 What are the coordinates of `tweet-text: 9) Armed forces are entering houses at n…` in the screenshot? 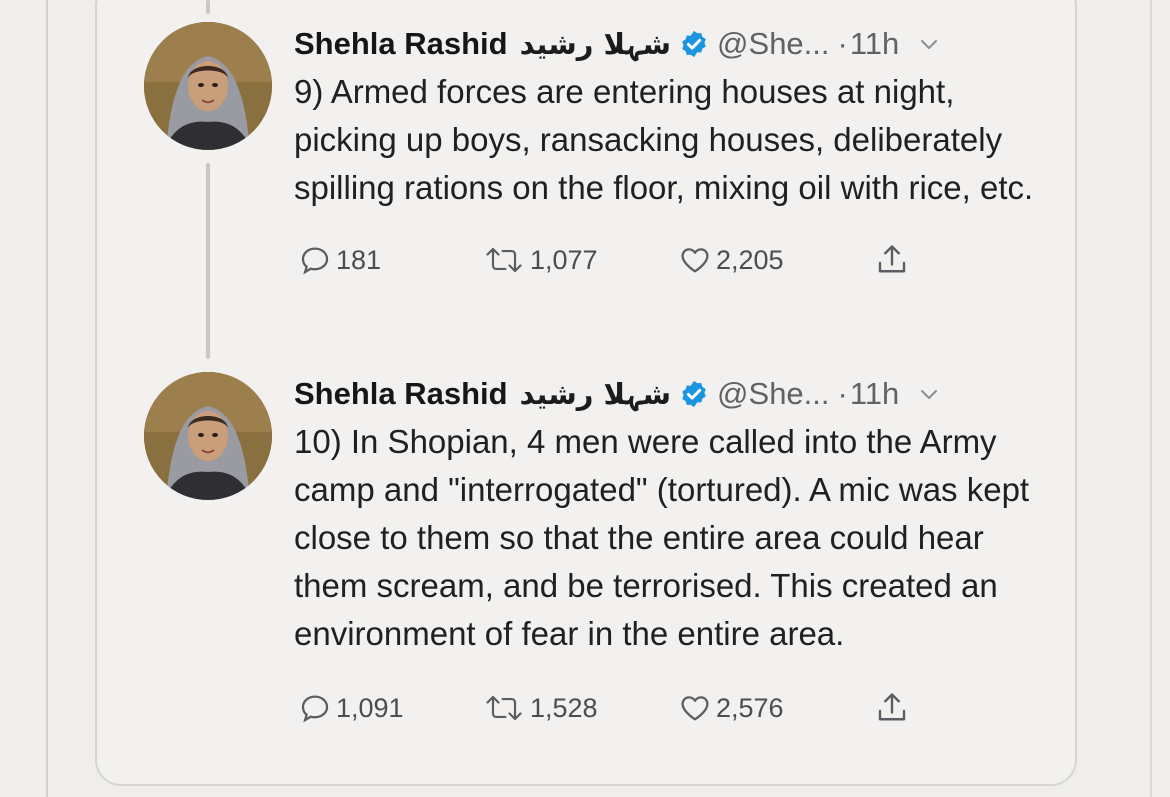 It's located at (664, 139).